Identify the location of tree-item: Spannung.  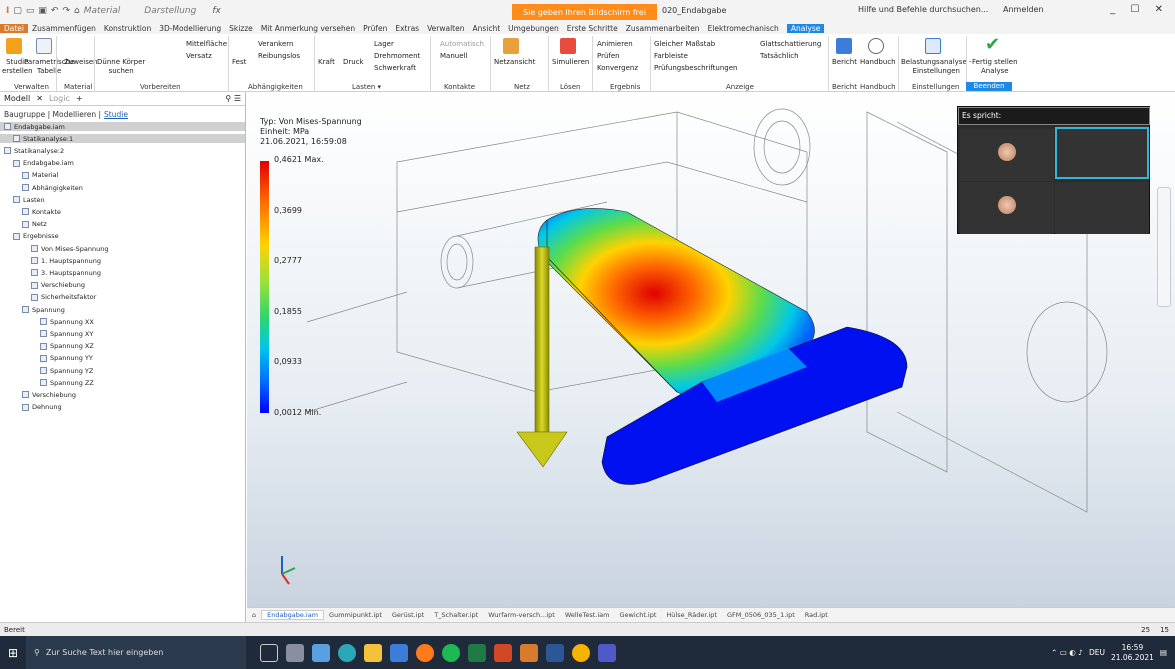
(122, 309).